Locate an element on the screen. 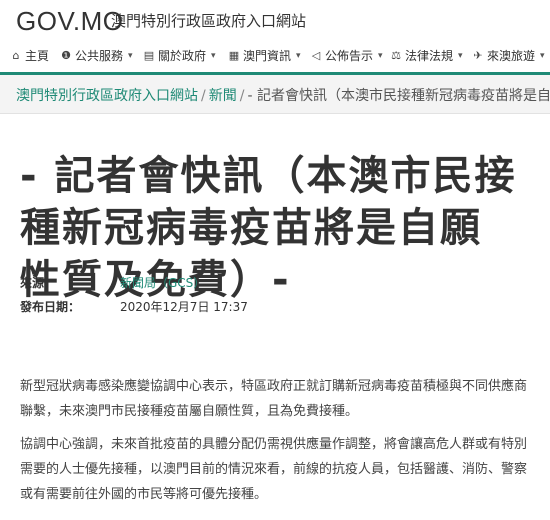 This screenshot has width=550, height=520. article-source: 來源 新聞局（GCS） is located at coordinates (170, 283).